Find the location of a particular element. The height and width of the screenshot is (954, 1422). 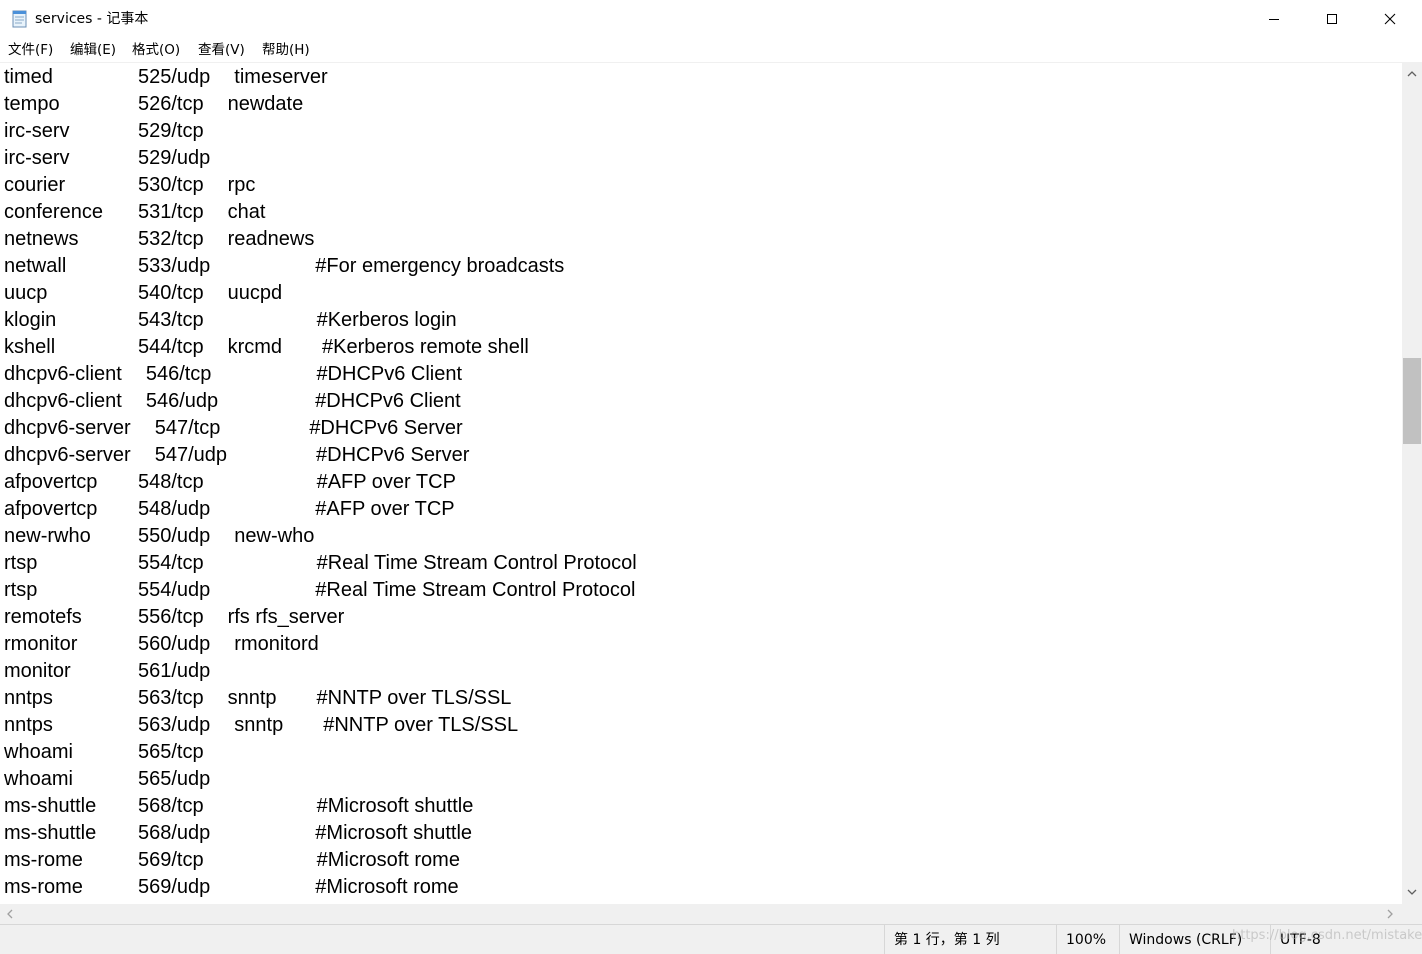

port-protocol: 568/tcp is located at coordinates (171, 806).